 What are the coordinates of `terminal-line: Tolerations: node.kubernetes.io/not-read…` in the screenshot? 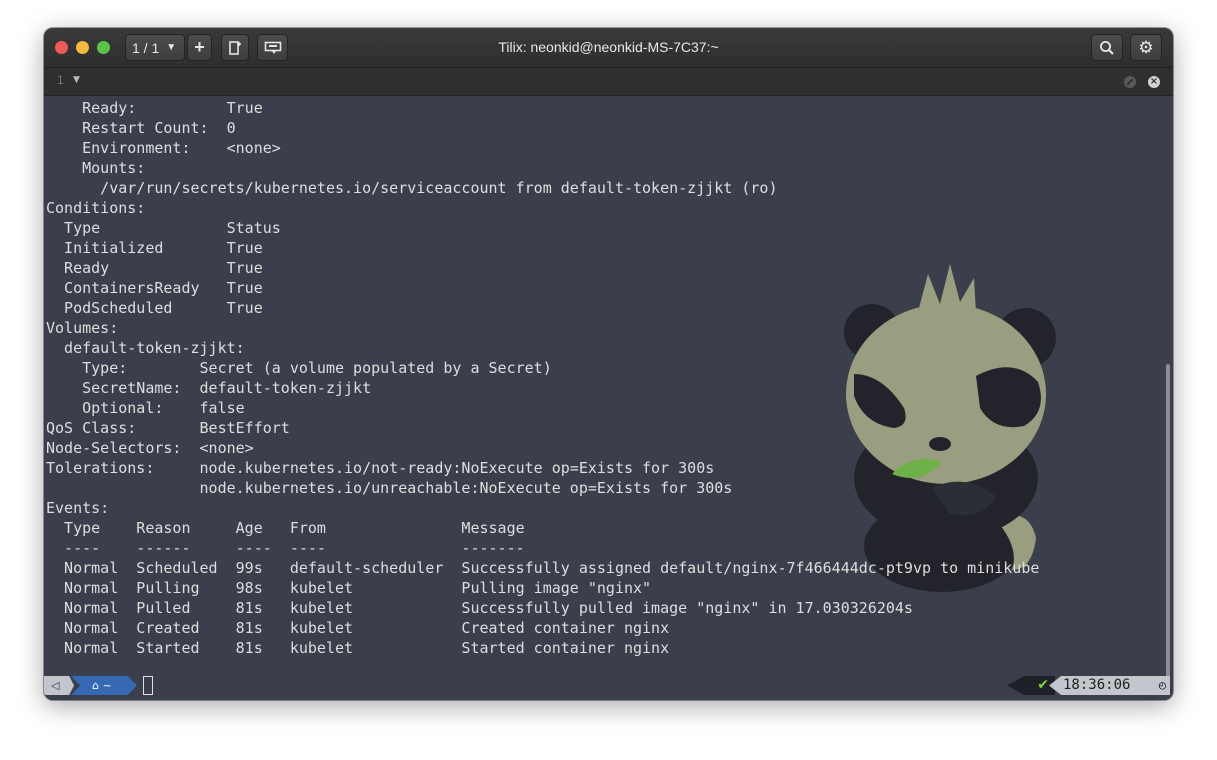 It's located at (380, 468).